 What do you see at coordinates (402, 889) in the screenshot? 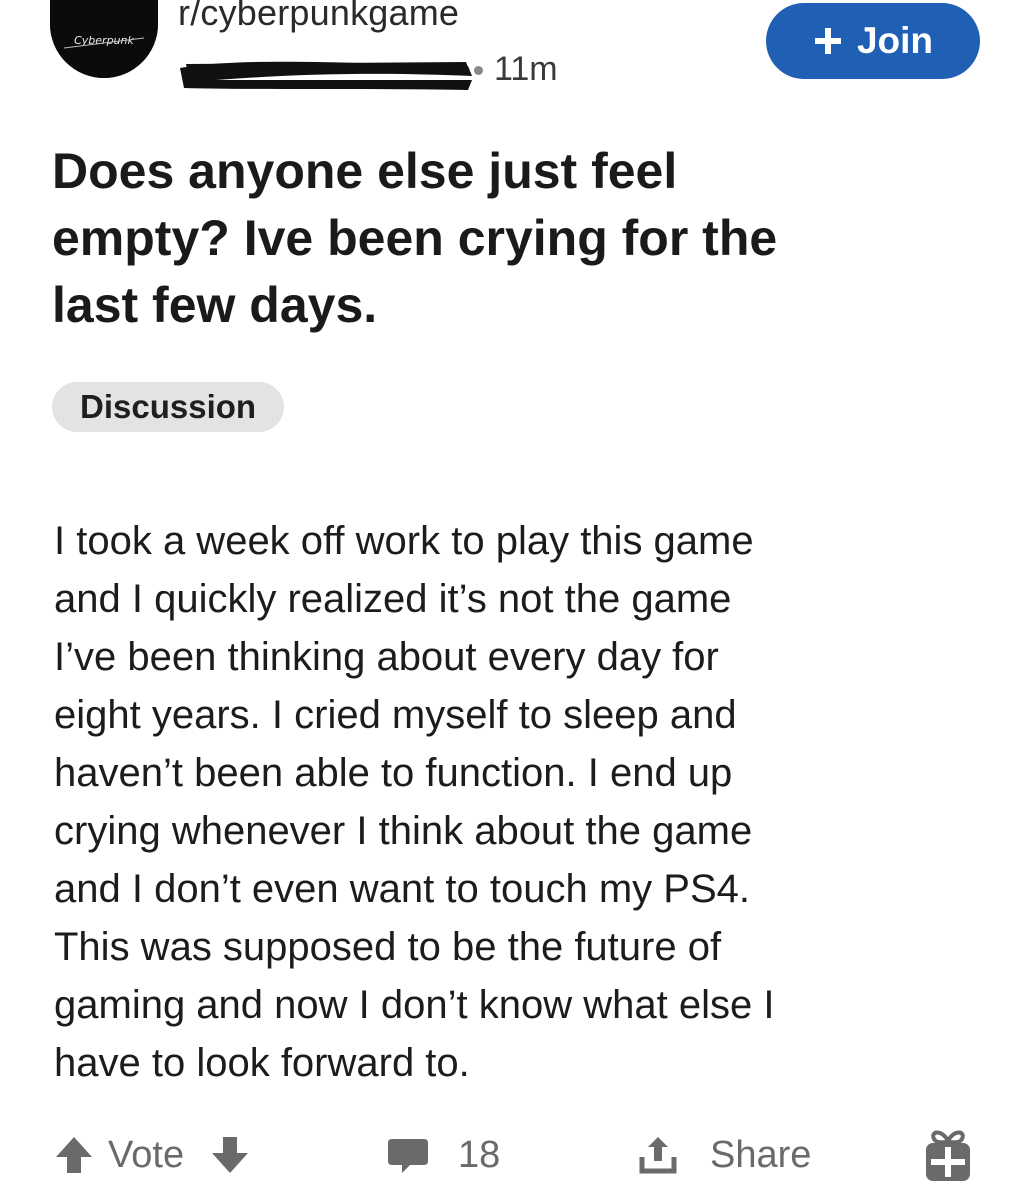
I see `body-line: and I don’t even want to touch my PS4.` at bounding box center [402, 889].